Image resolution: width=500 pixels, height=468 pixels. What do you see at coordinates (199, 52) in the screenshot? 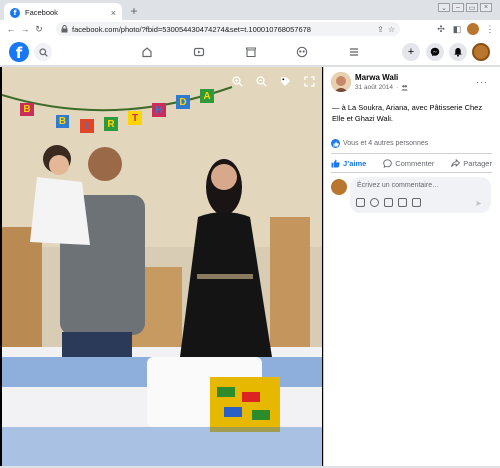
I see `watch-video-icon` at bounding box center [199, 52].